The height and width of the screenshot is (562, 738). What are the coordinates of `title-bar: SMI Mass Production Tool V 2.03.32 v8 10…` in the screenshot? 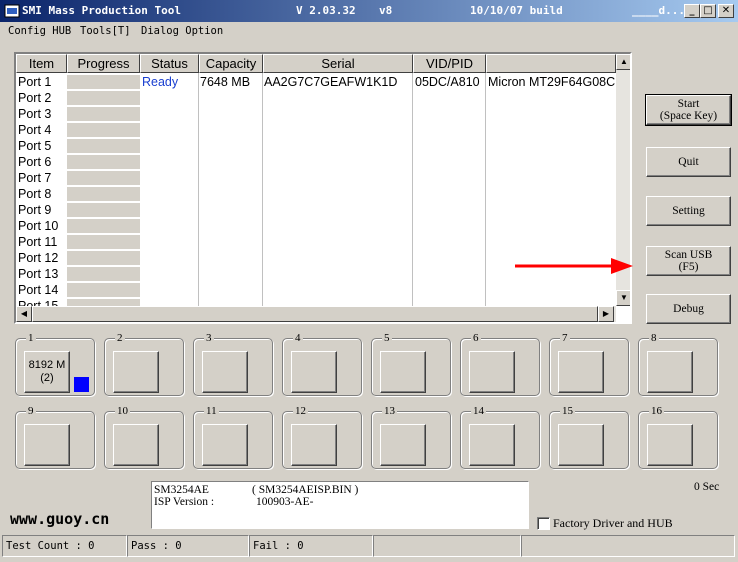 It's located at (369, 11).